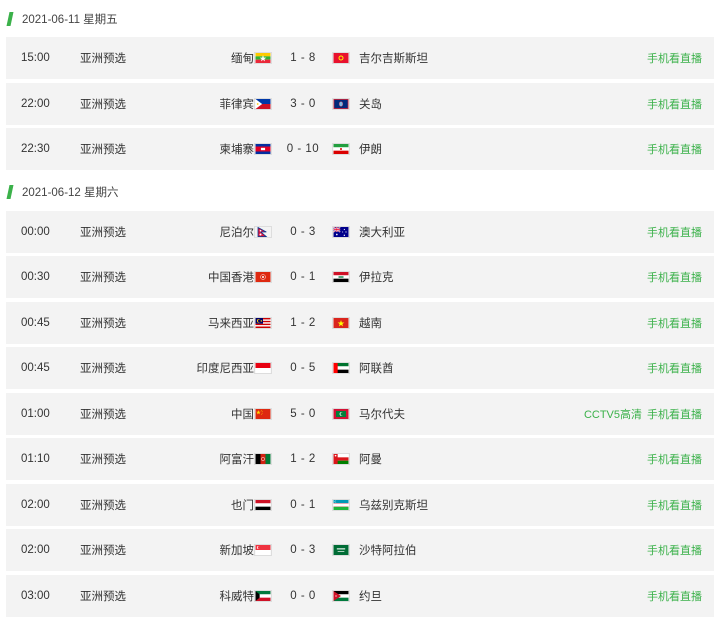 Image resolution: width=720 pixels, height=633 pixels. I want to click on match-time: 02:00, so click(35, 550).